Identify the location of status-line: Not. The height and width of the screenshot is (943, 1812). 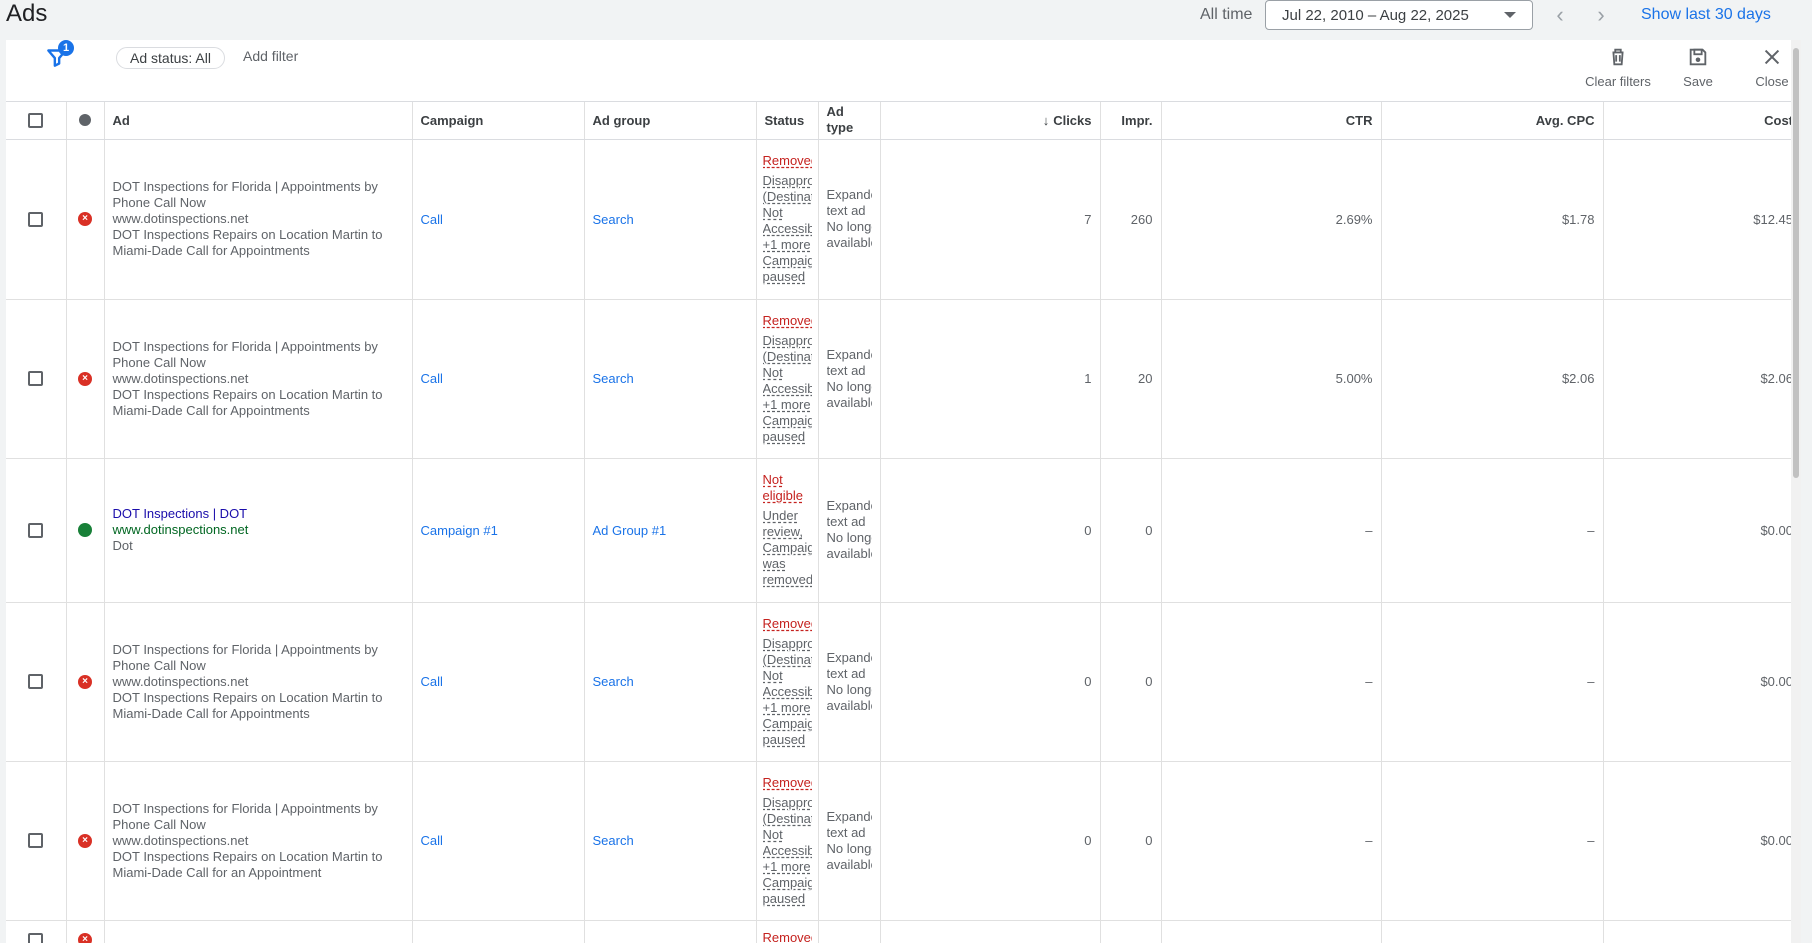
(772, 212).